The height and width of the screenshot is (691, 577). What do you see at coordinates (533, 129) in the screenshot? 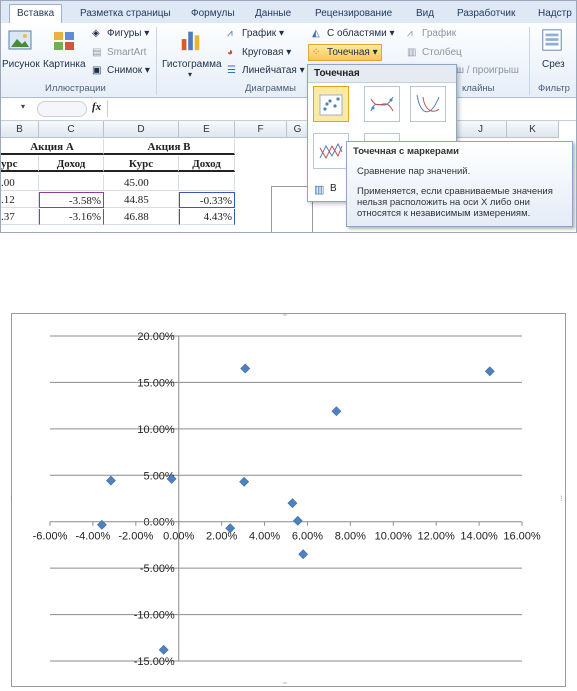
I see `column-header-k: K` at bounding box center [533, 129].